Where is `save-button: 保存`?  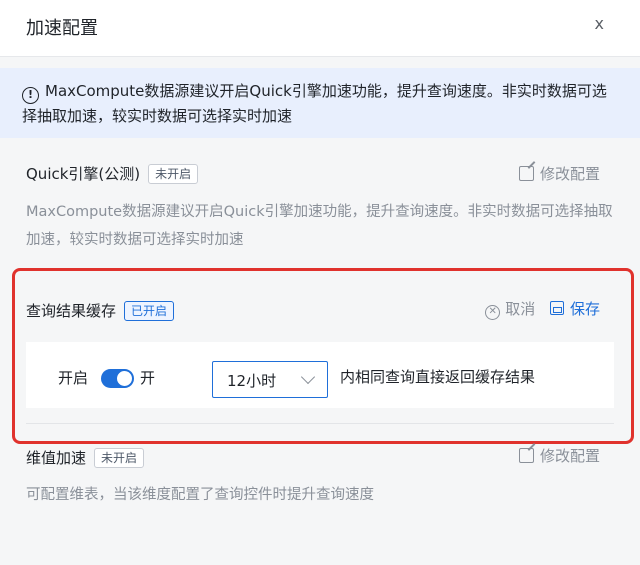 save-button: 保存 is located at coordinates (574, 309).